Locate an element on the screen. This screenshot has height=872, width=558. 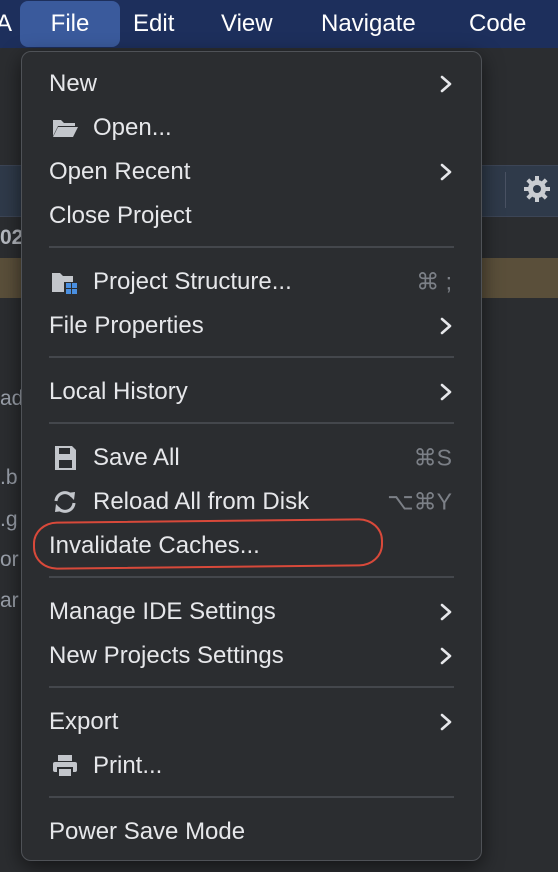
background-text: ad is located at coordinates (12, 398).